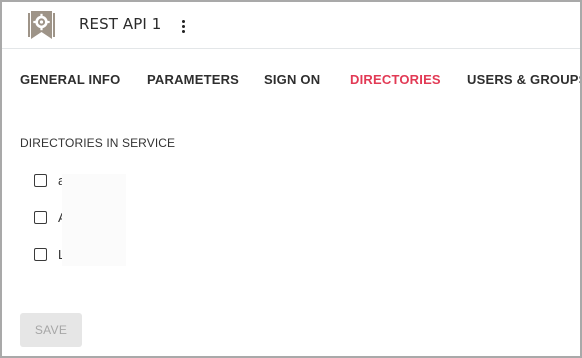  Describe the element at coordinates (395, 79) in the screenshot. I see `tab-directories: DIRECTORIES` at that location.